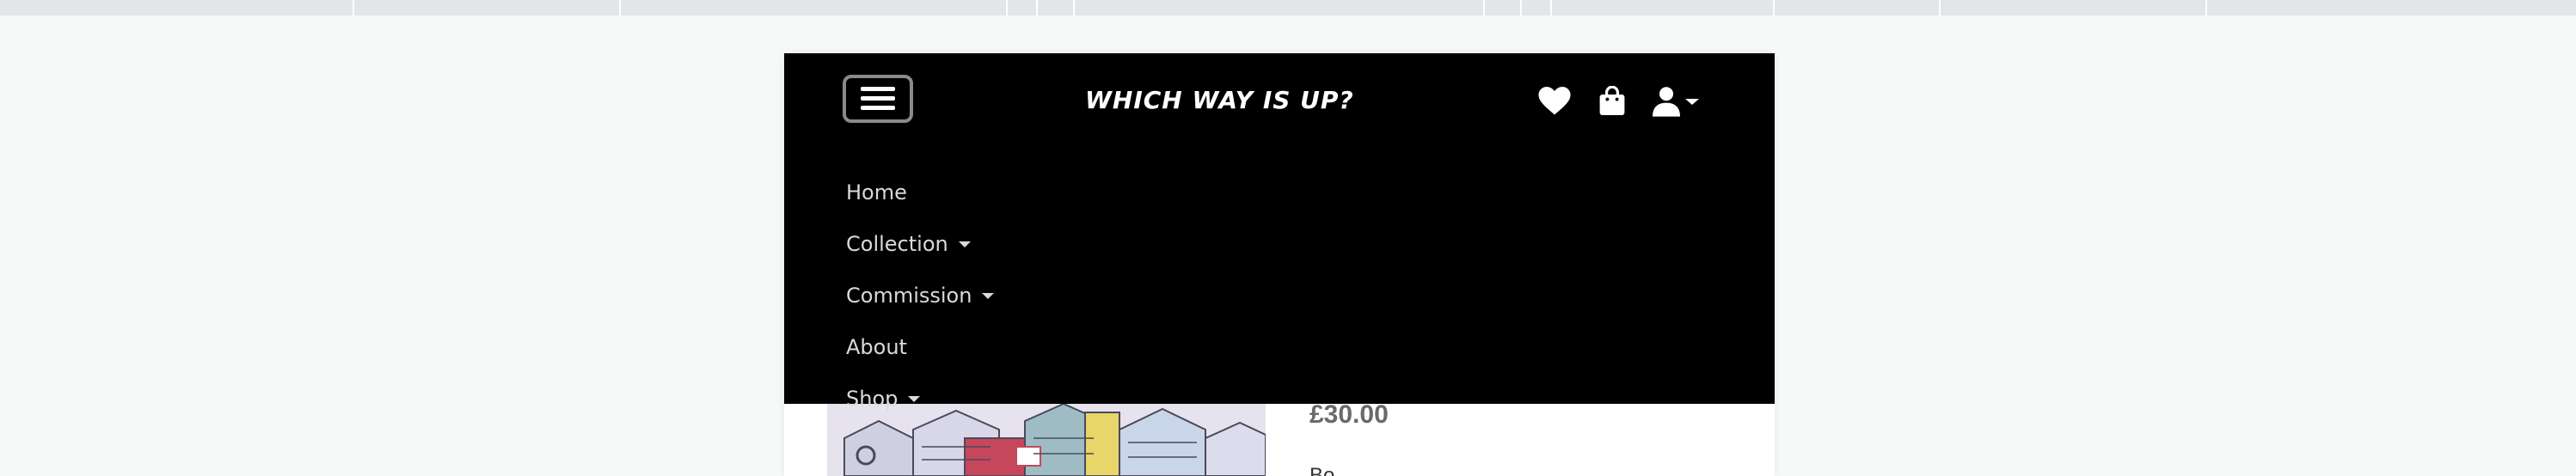 The height and width of the screenshot is (476, 2576). I want to click on nav-item-label: Commission, so click(909, 296).